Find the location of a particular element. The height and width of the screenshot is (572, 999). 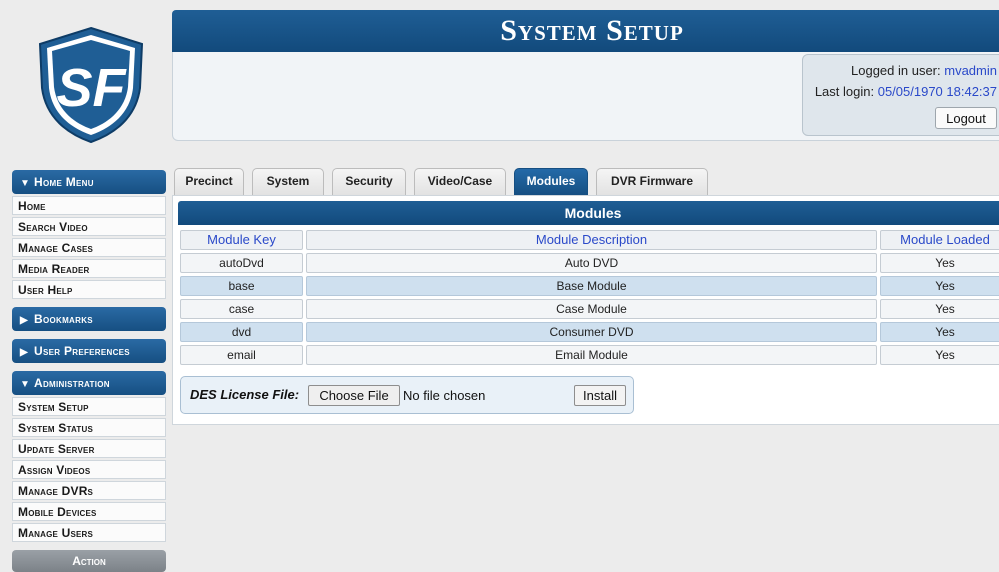

choose-file-button: Choose File is located at coordinates (354, 395).